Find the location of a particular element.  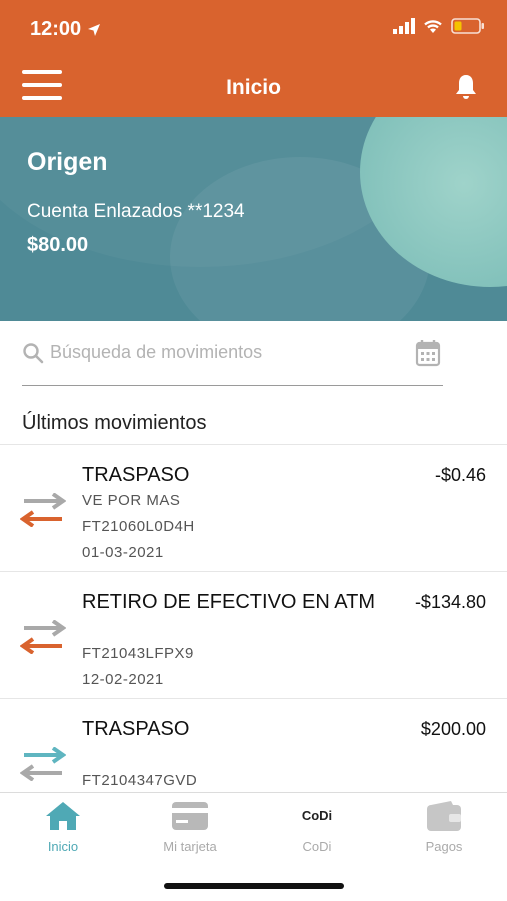

movement-amount: $200.00 is located at coordinates (453, 729).